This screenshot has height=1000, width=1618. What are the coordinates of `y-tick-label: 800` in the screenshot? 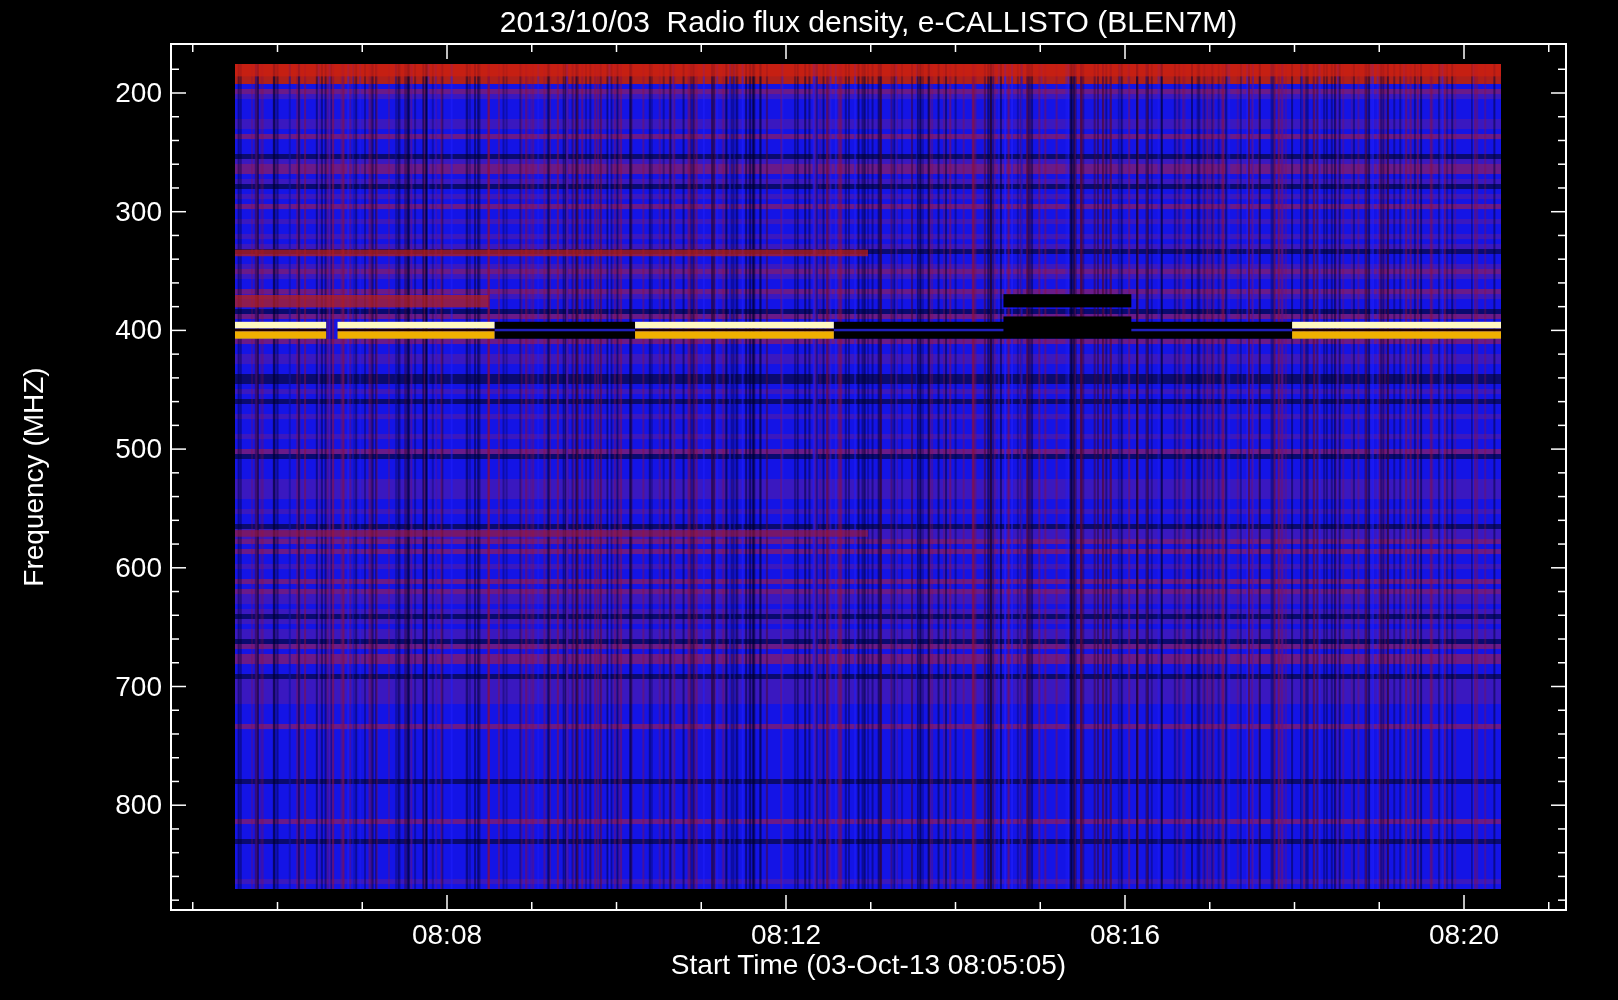 It's located at (138, 805).